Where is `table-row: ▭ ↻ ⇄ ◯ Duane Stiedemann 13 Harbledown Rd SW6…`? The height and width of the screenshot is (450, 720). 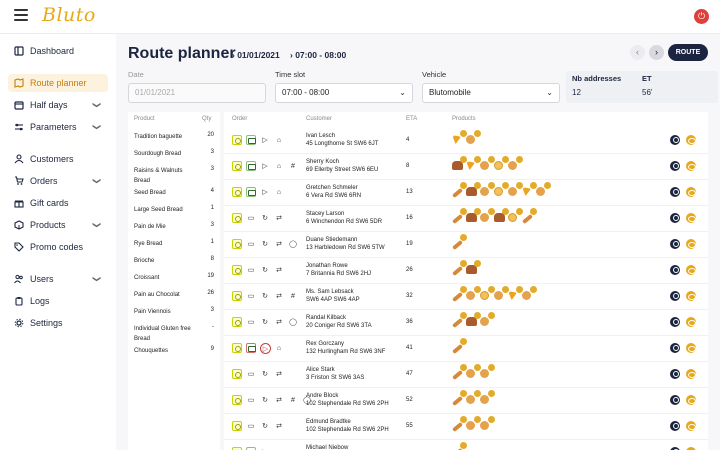
table-row: ▭ ↻ ⇄ ◯ Duane Stiedemann 13 Harbledown Rd SW6… is located at coordinates (466, 245).